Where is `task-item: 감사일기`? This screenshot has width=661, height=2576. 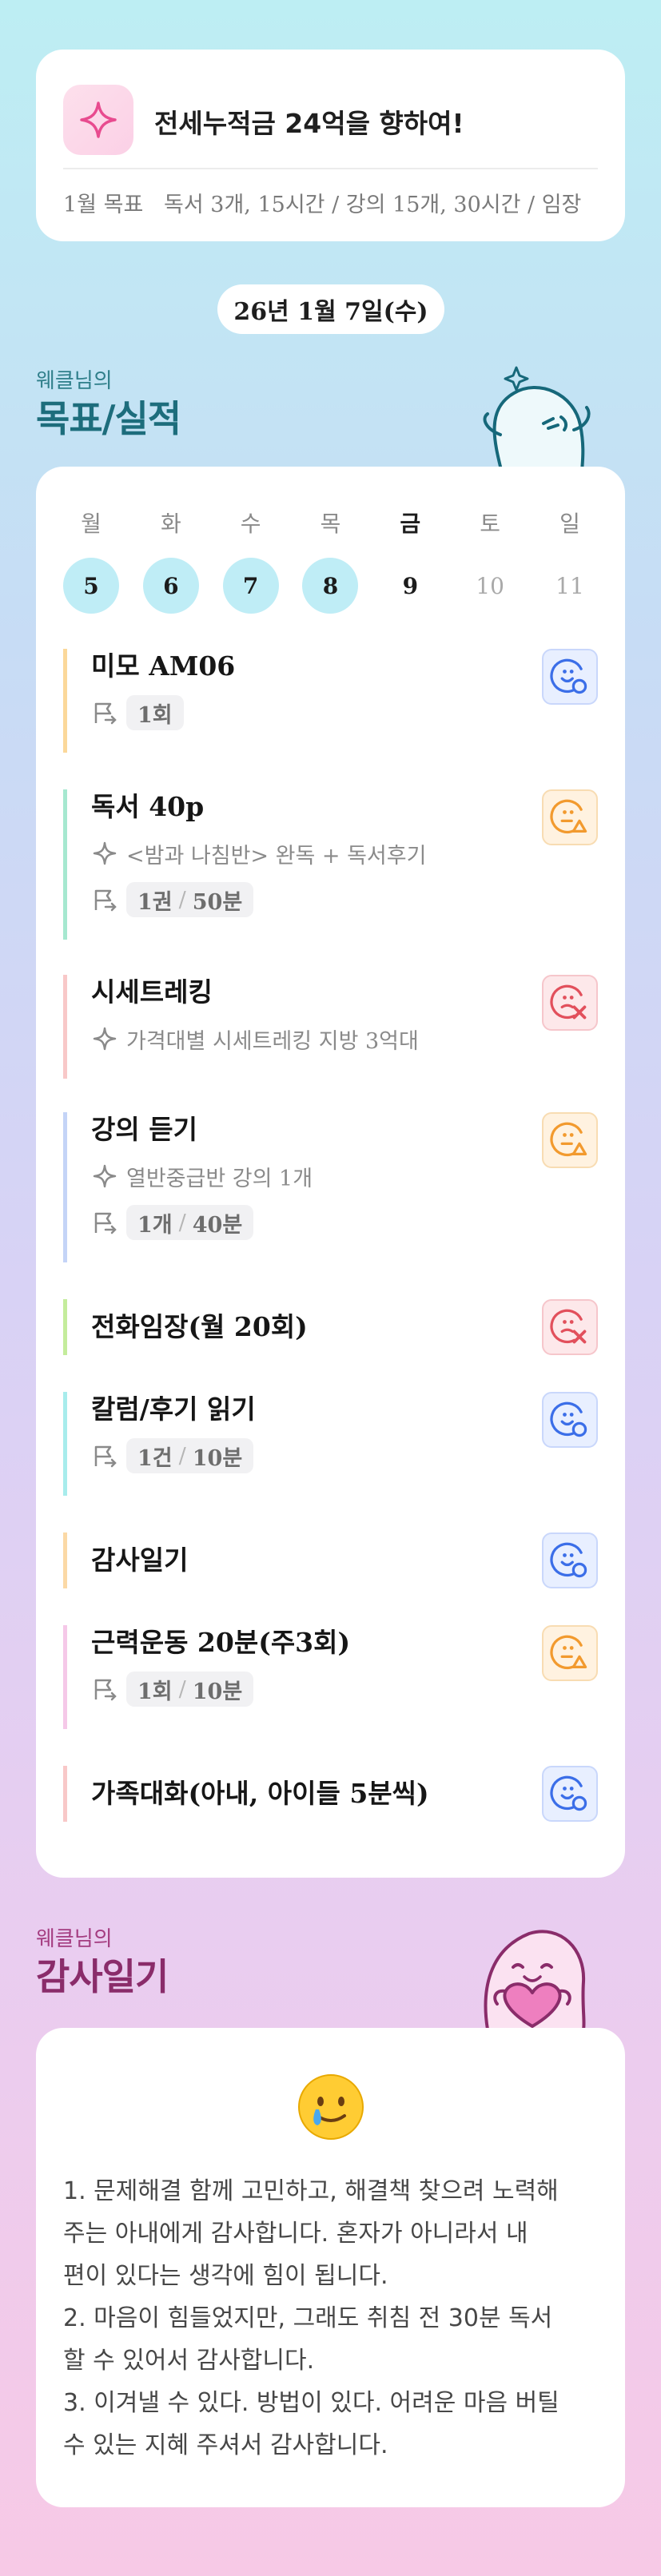 task-item: 감사일기 is located at coordinates (330, 1560).